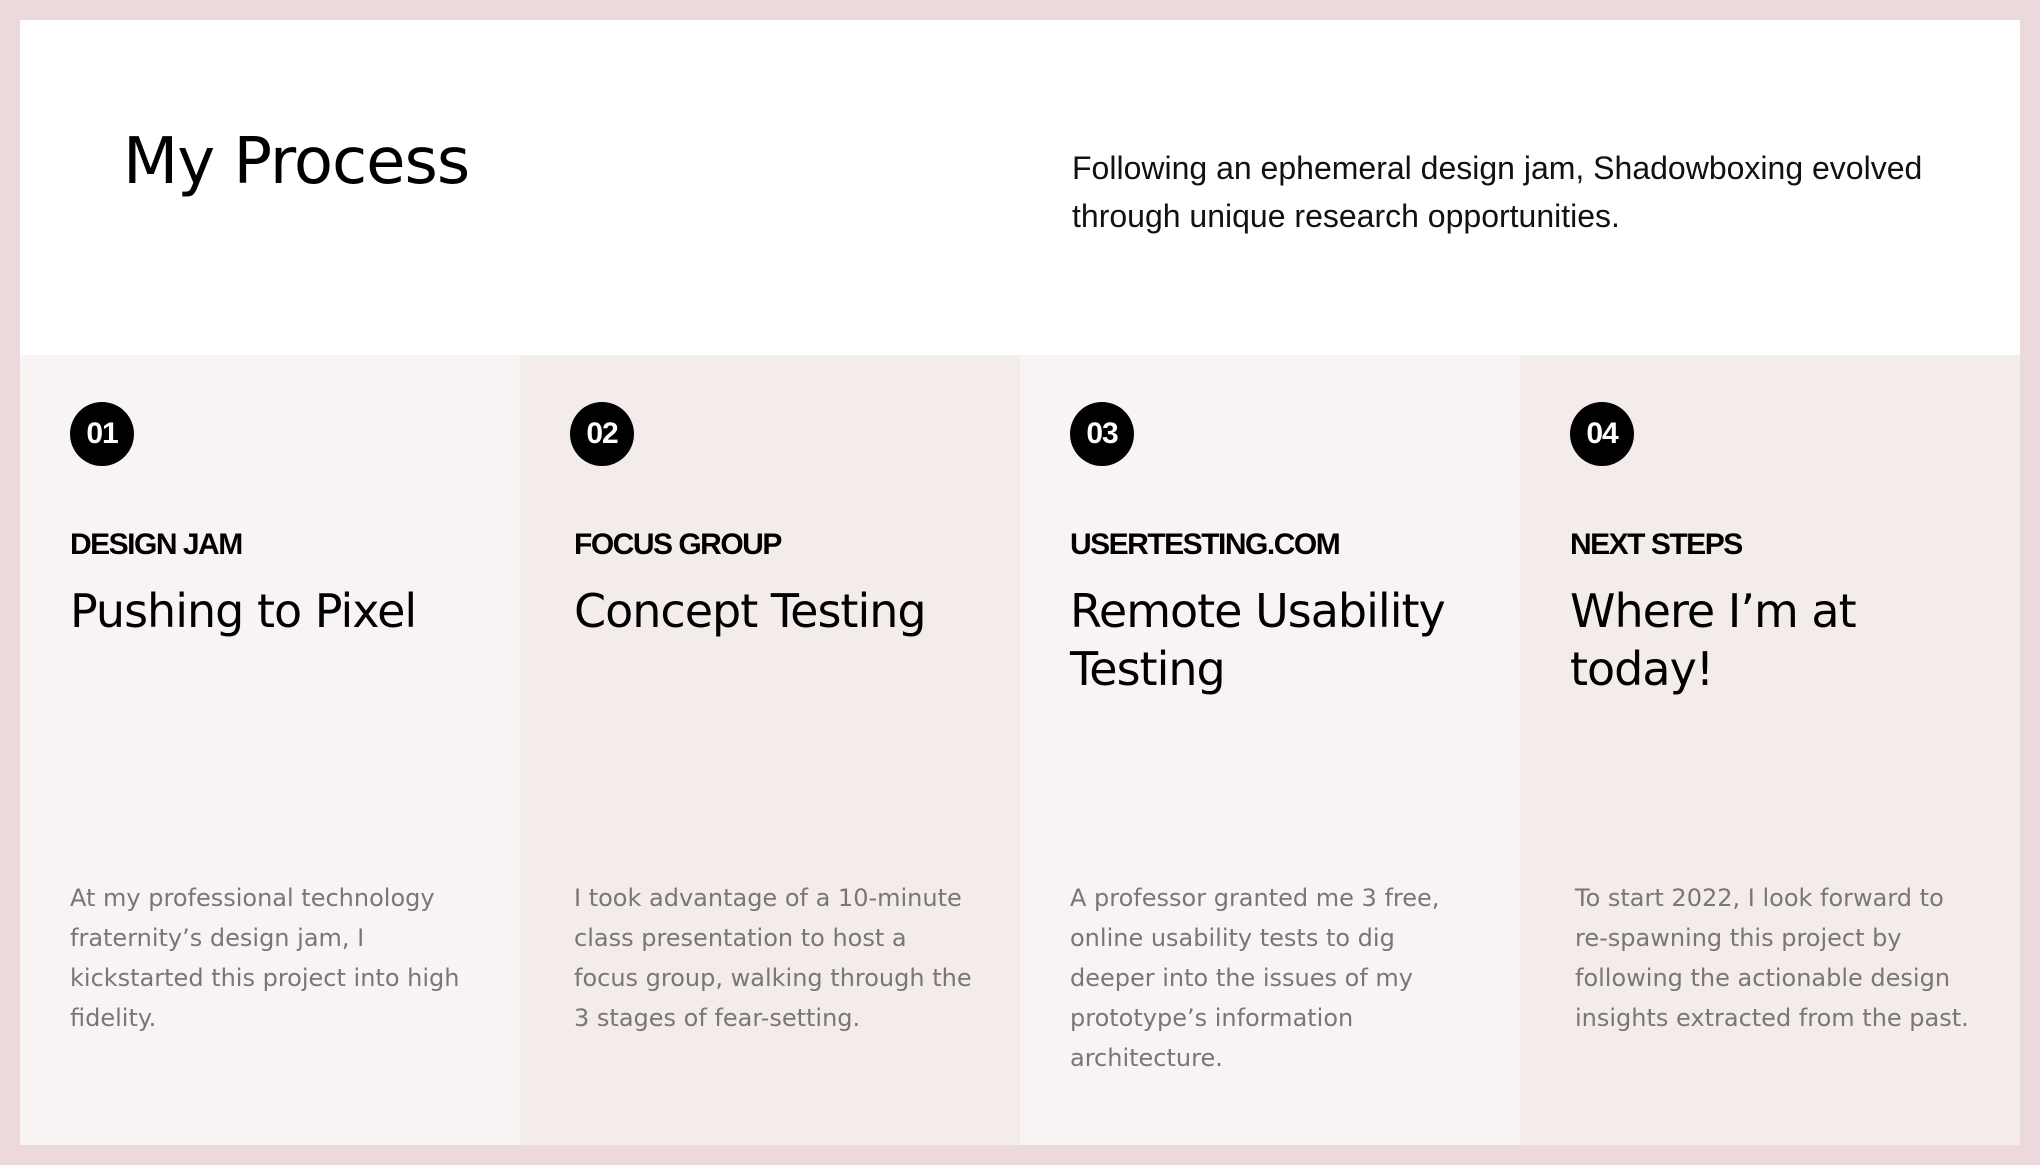  I want to click on step-title: Remote Usability Testing, so click(1258, 640).